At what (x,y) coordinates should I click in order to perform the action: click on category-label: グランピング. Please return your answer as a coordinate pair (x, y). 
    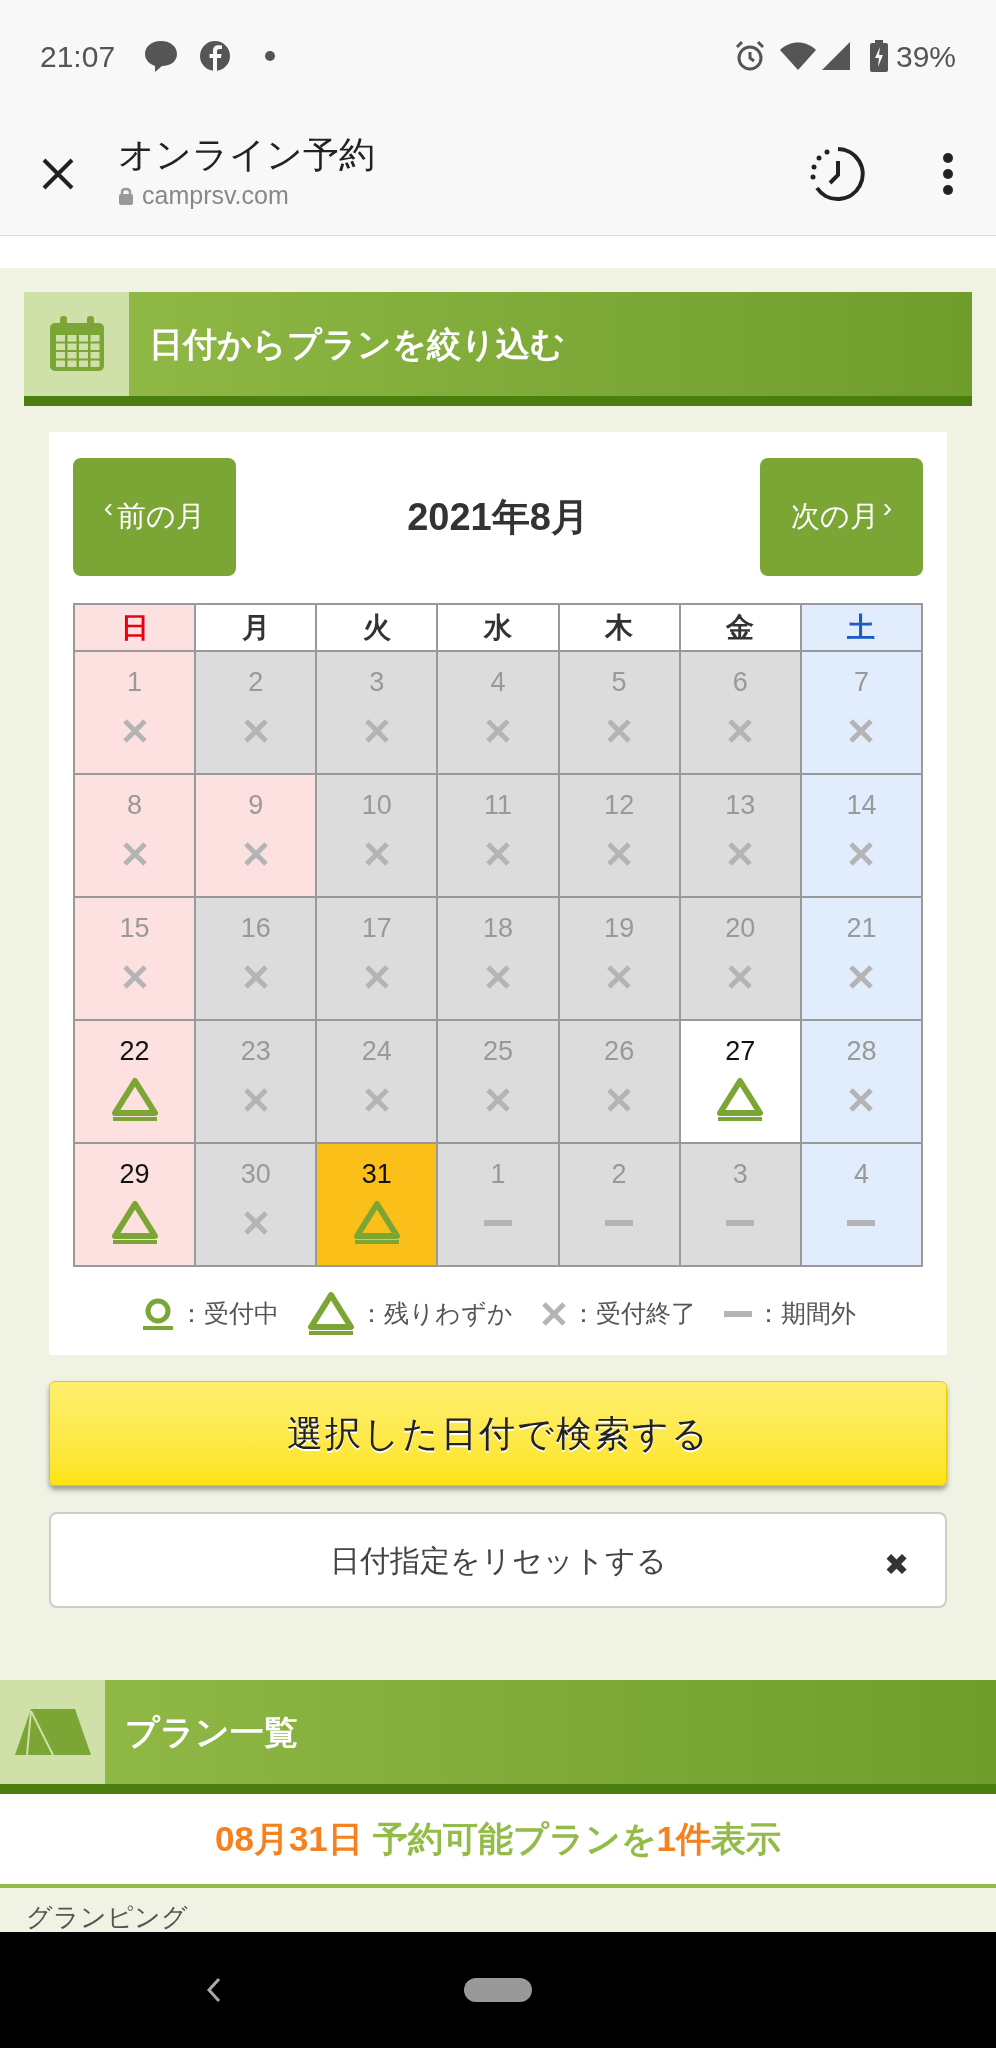
    Looking at the image, I should click on (107, 1917).